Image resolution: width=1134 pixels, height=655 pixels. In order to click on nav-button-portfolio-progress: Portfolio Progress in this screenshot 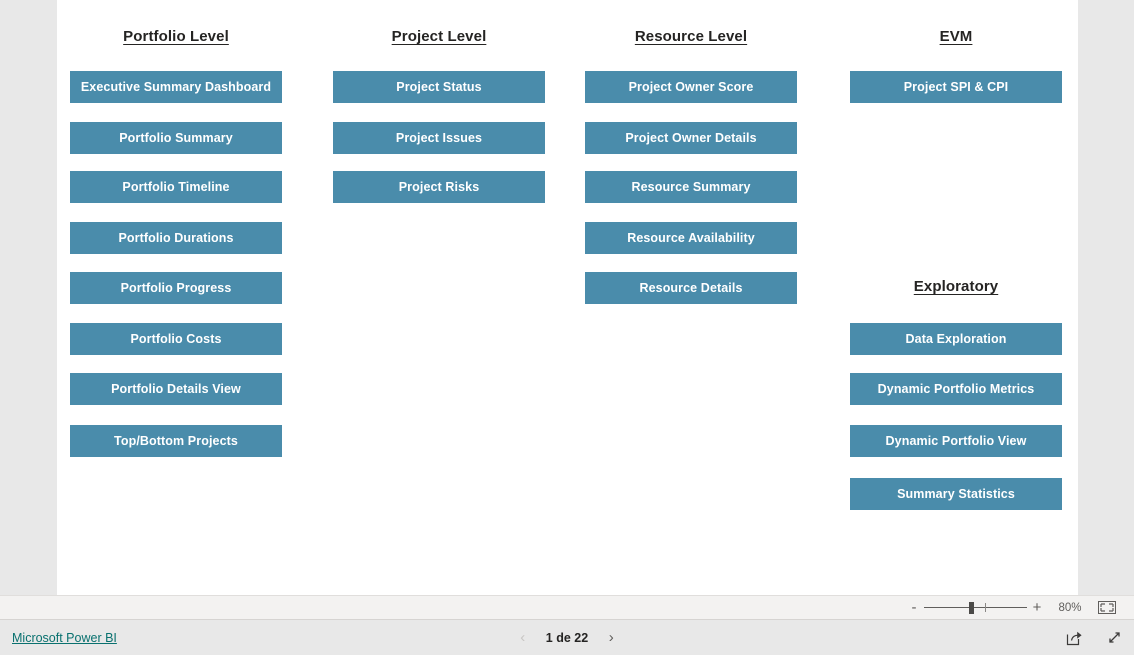, I will do `click(176, 288)`.